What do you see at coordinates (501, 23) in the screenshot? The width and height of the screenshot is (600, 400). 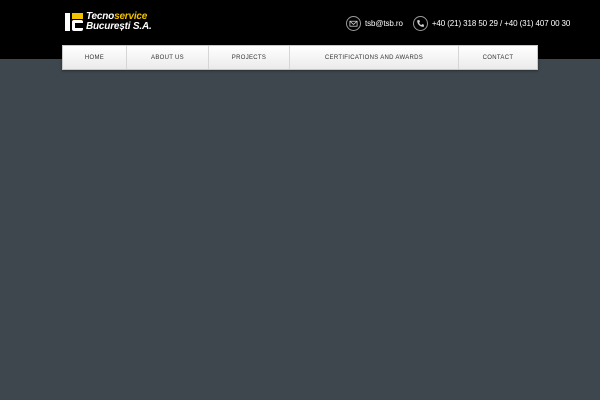 I see `phone-numbers: +40 (21) 318 50 29 / +40 (31) 407 00 30` at bounding box center [501, 23].